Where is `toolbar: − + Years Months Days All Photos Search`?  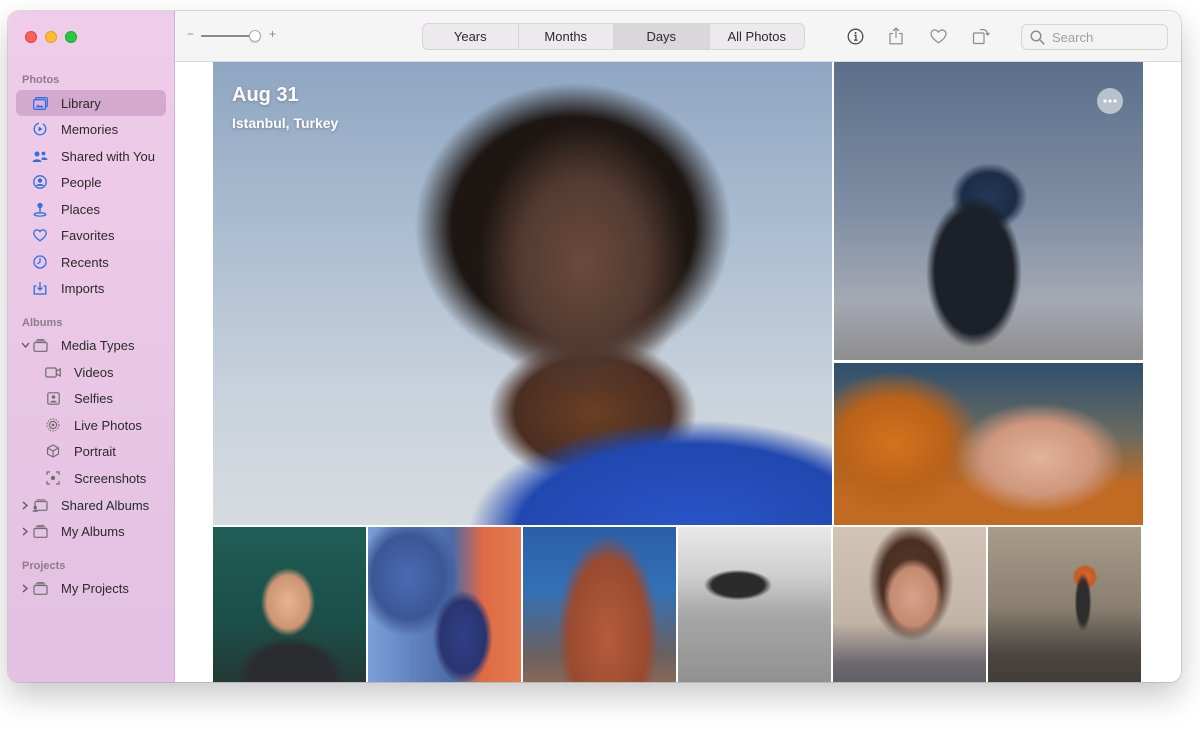 toolbar: − + Years Months Days All Photos Search is located at coordinates (678, 36).